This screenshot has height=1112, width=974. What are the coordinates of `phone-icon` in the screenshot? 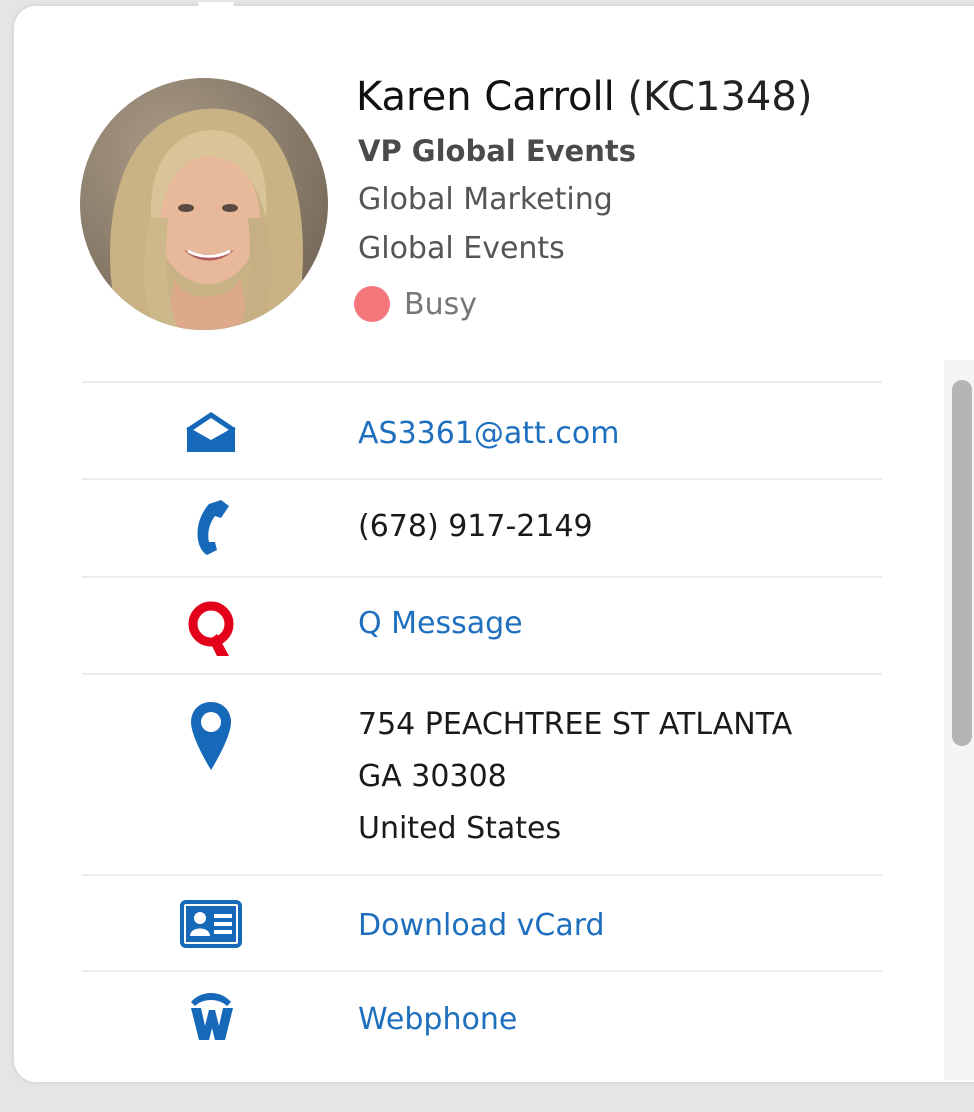 It's located at (211, 527).